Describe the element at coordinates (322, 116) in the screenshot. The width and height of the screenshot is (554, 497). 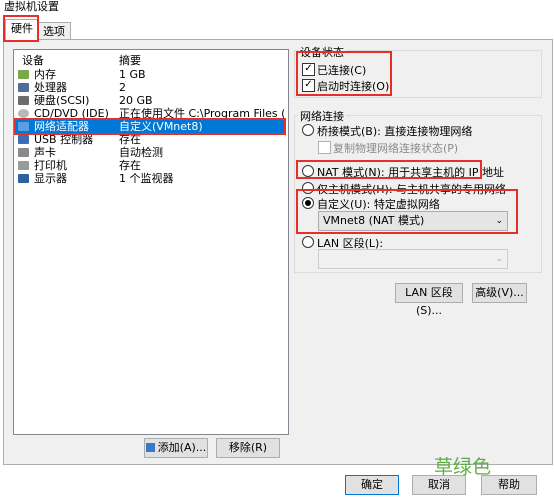
I see `network-connection-title: 网络连接` at that location.